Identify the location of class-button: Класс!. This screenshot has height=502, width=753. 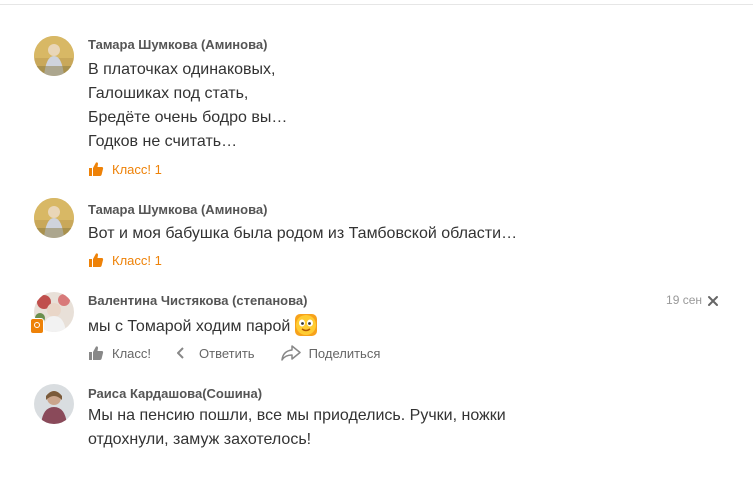
(119, 353).